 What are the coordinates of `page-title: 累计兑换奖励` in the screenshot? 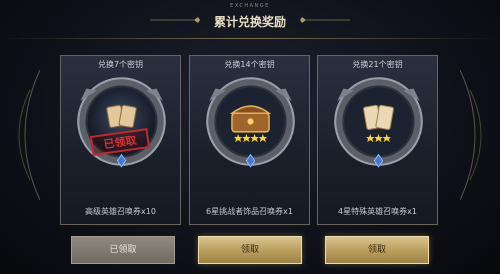 It's located at (249, 22).